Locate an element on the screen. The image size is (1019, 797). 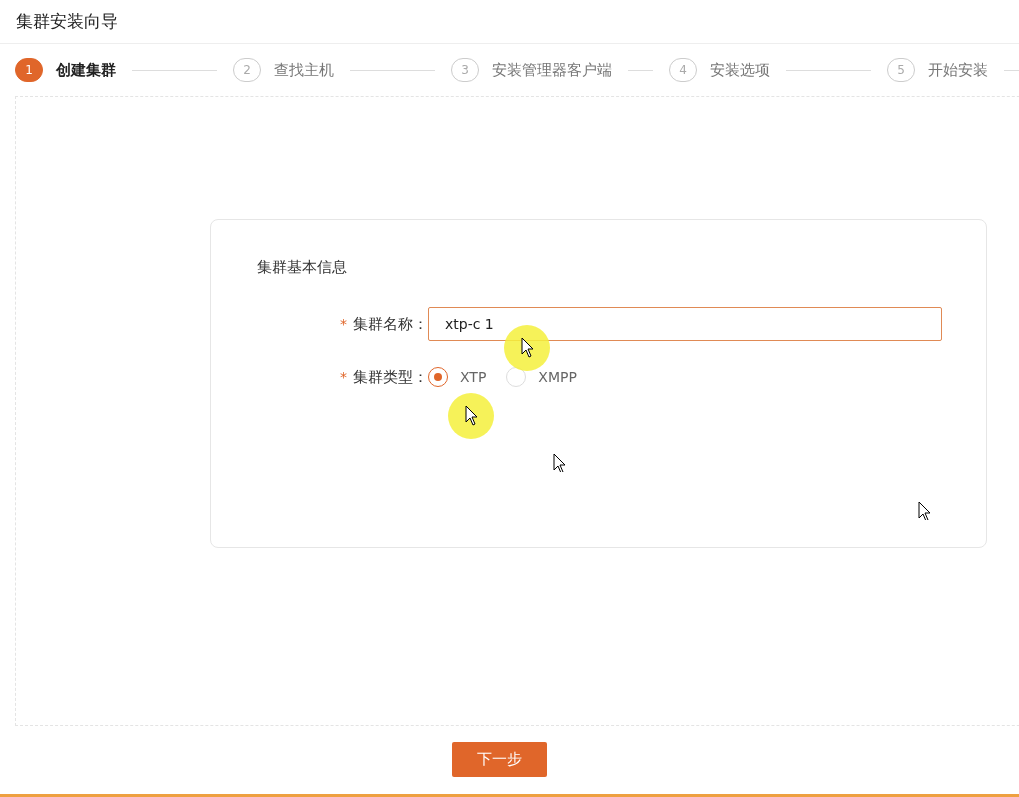
step-number: 5 is located at coordinates (901, 70).